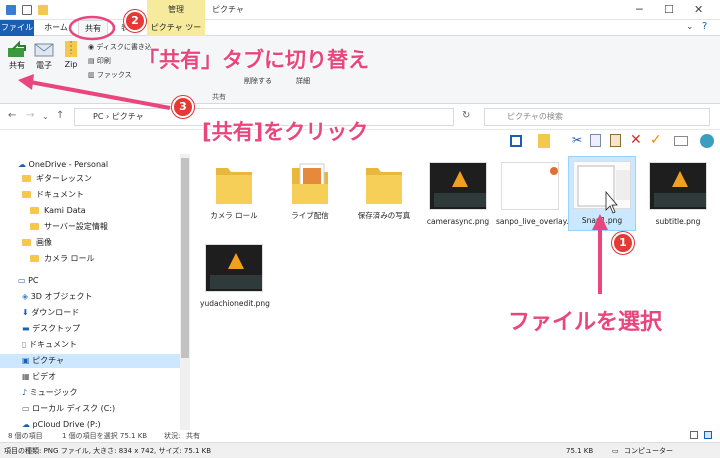 The width and height of the screenshot is (720, 459). What do you see at coordinates (611, 202) in the screenshot?
I see `mouse-cursor-icon` at bounding box center [611, 202].